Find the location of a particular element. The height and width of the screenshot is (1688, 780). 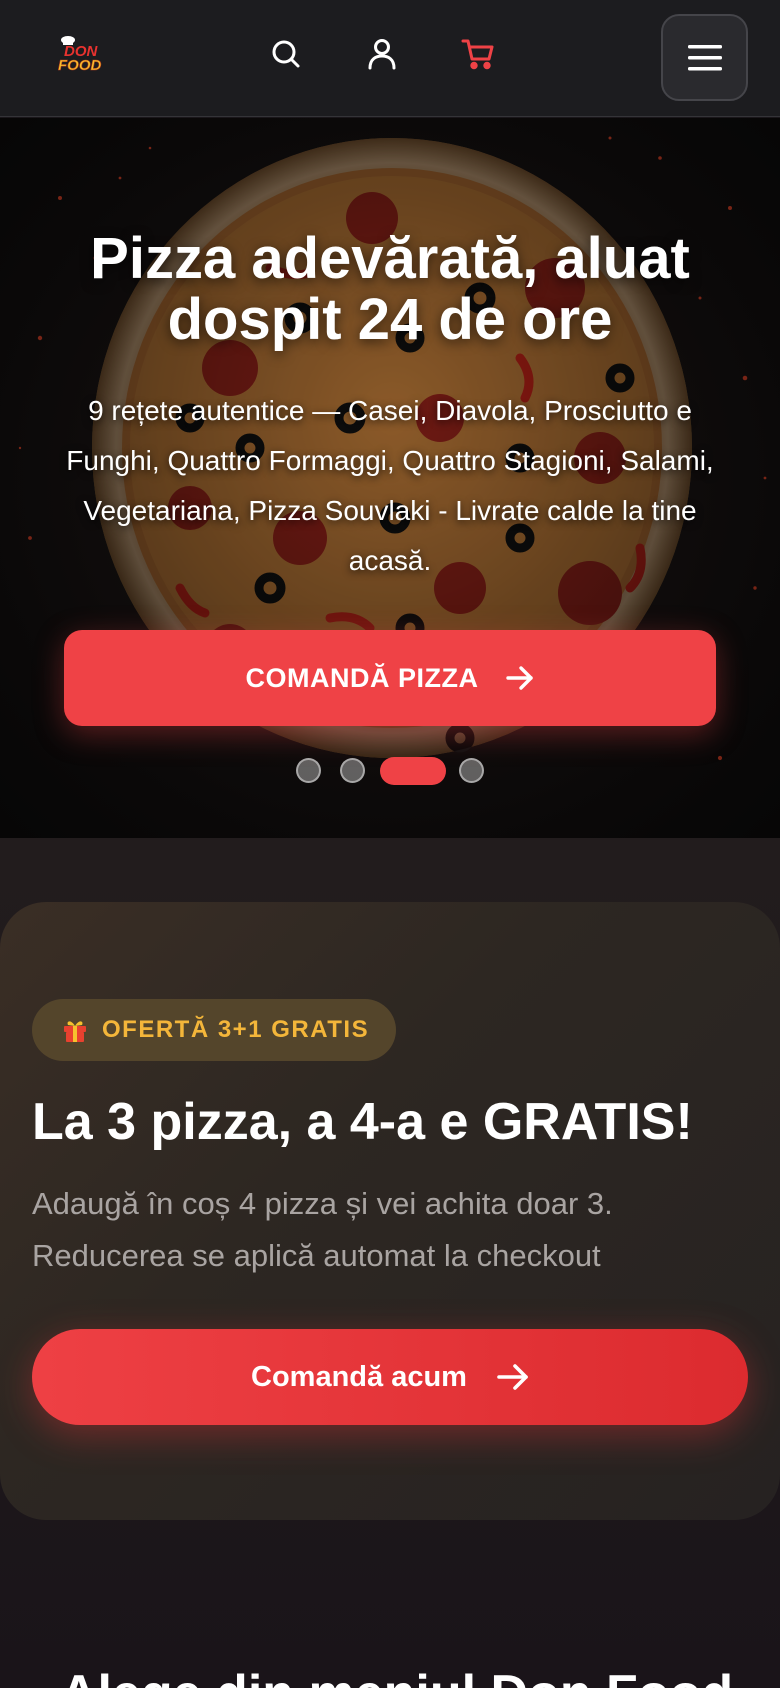

offer-badge-label: OFERTĂ 3+1 GRATIS is located at coordinates (236, 1029).